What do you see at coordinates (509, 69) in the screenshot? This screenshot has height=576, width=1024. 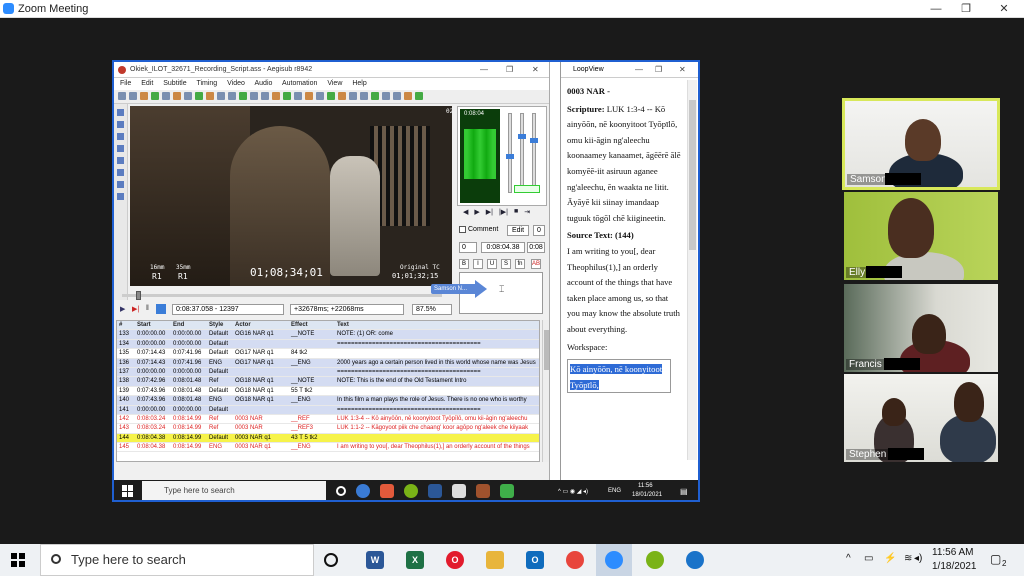 I see `aegisub-maximize-button: ❐` at bounding box center [509, 69].